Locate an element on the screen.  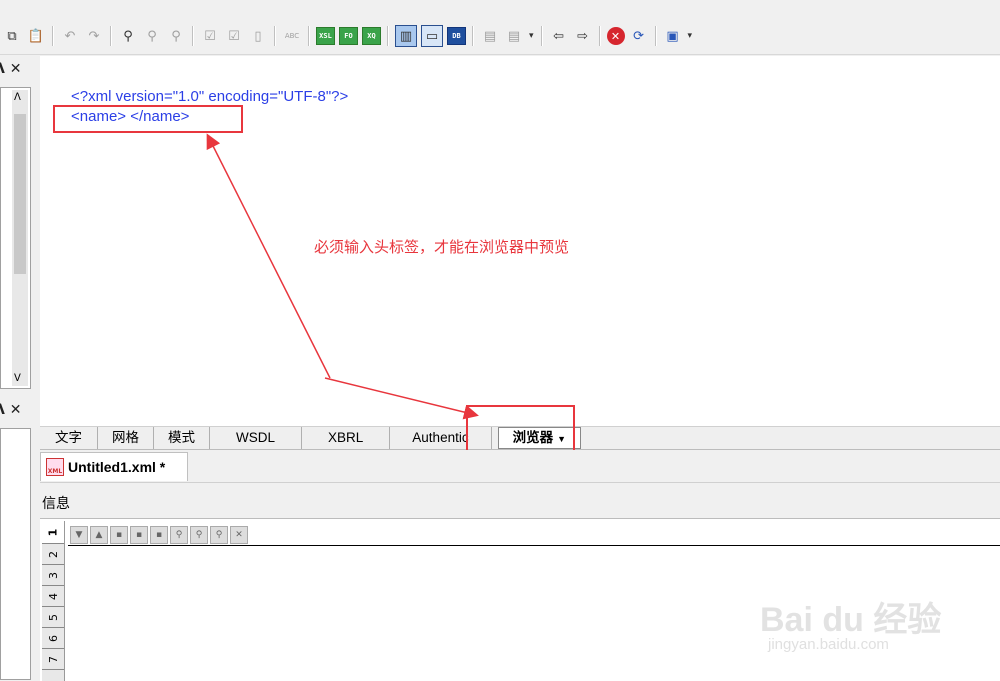
stop-icon: ✕ is located at coordinates (615, 36).